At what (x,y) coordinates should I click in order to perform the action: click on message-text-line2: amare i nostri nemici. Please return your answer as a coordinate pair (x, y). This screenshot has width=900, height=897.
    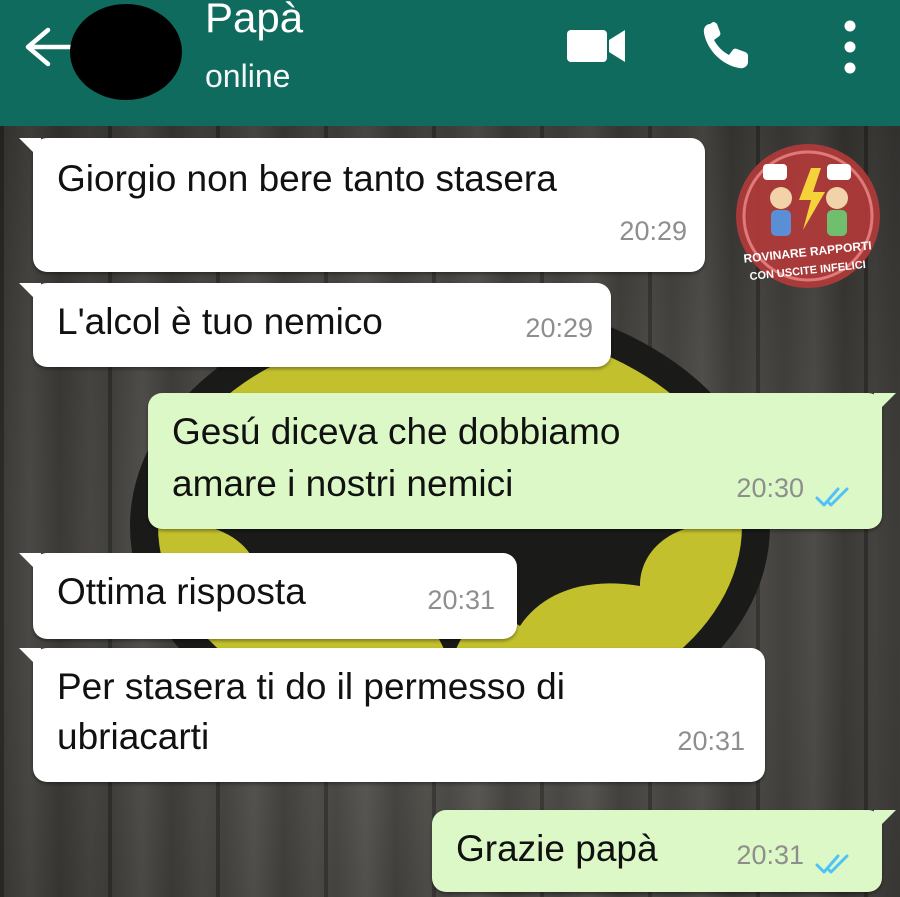
    Looking at the image, I should click on (343, 483).